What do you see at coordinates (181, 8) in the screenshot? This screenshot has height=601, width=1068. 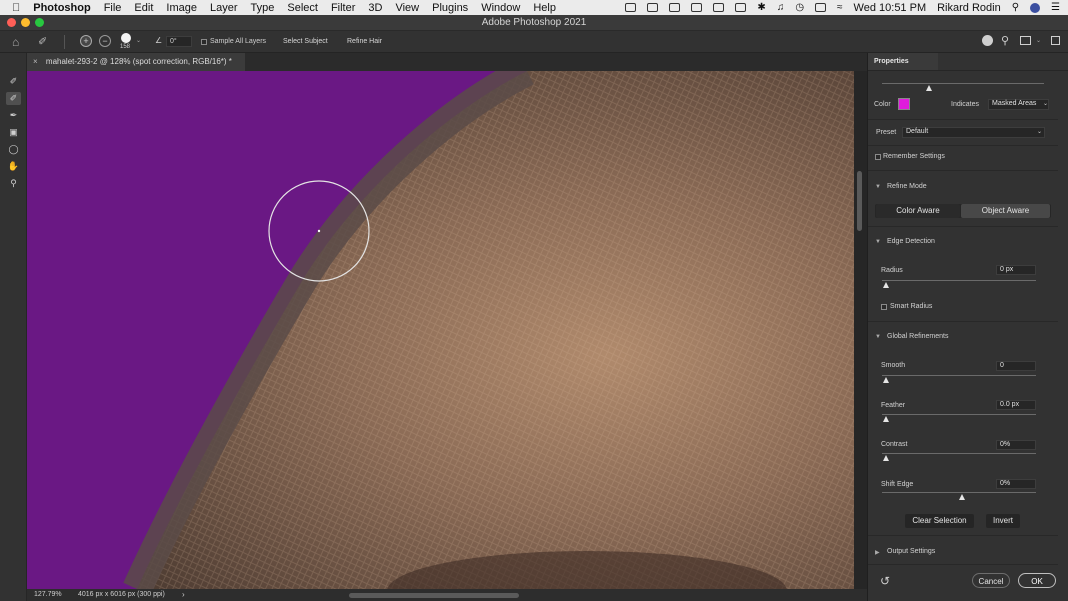 I see `menu-image: Image` at bounding box center [181, 8].